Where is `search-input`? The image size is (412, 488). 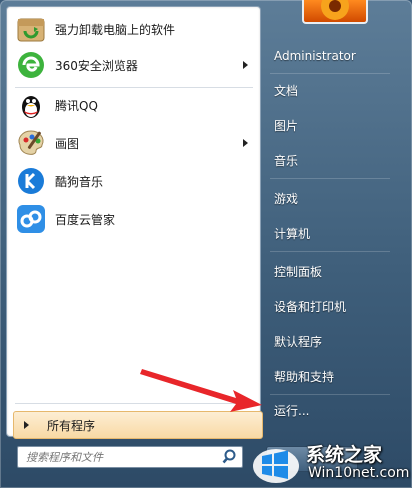 search-input is located at coordinates (119, 457).